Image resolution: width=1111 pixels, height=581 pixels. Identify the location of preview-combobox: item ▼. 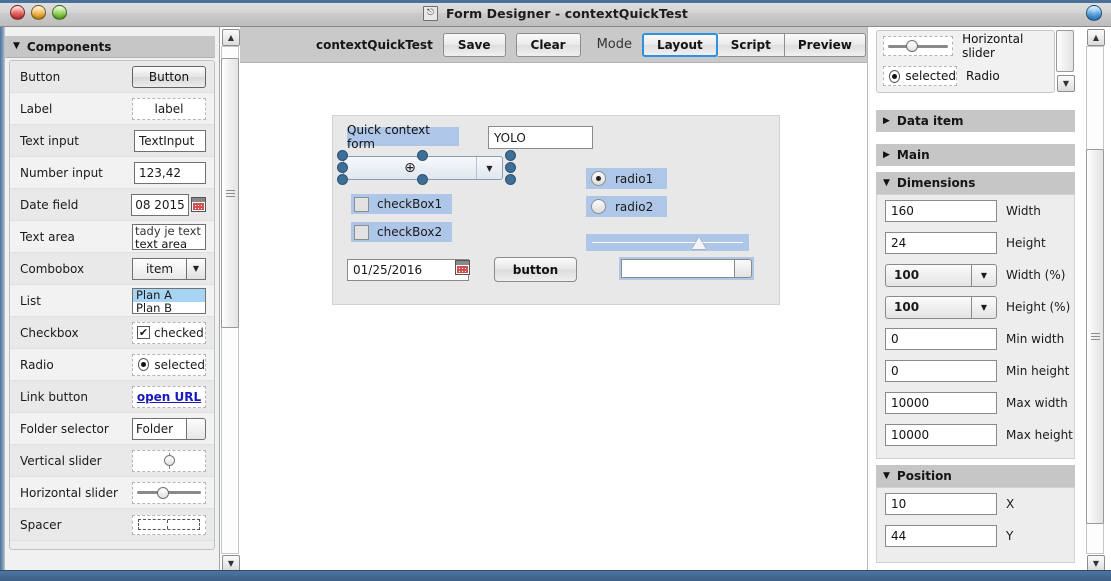
(169, 268).